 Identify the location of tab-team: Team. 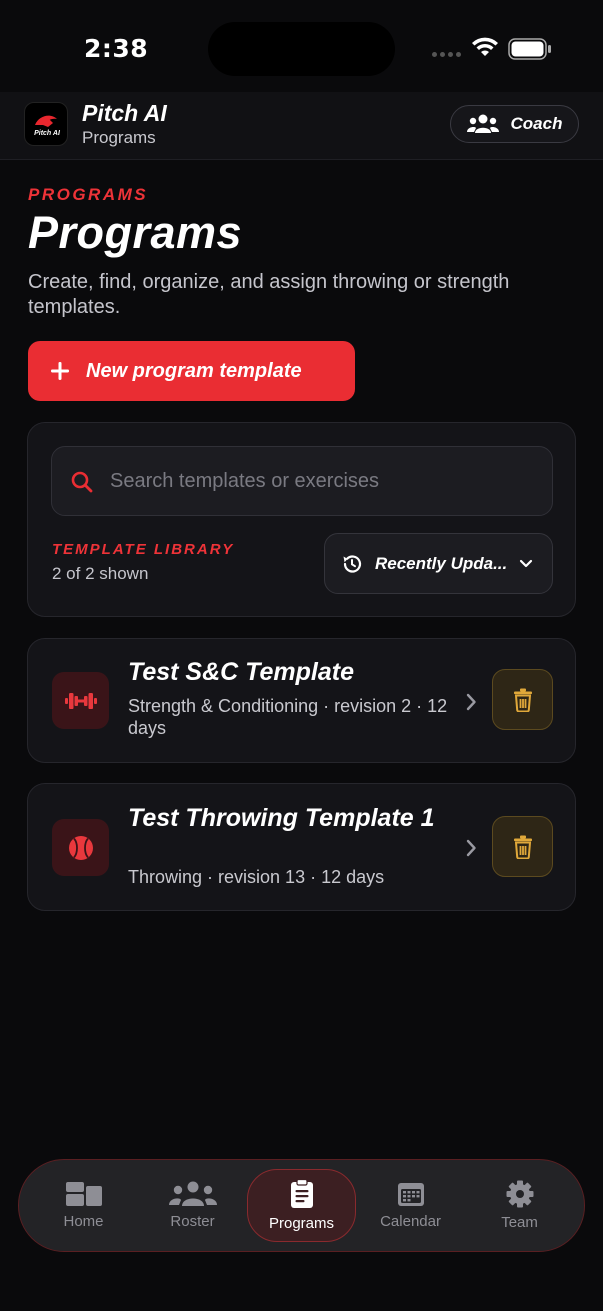
(519, 1205).